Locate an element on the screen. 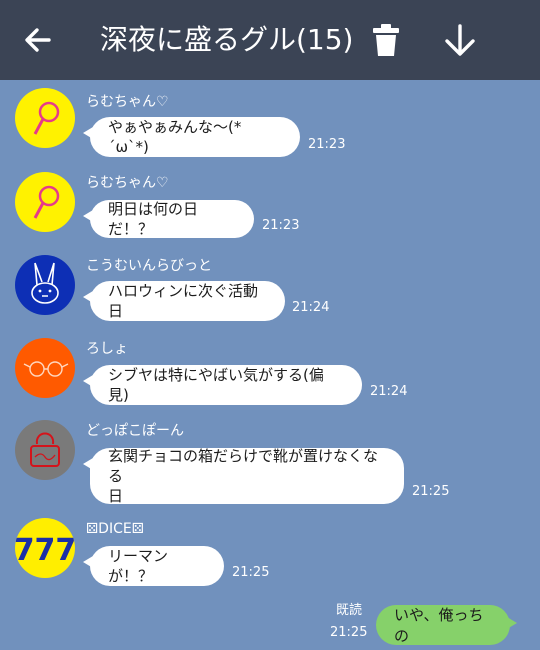 The width and height of the screenshot is (540, 650). message-row: らむちゃん♡ やぁやぁみんな〜(*´ω`*) 21:23 is located at coordinates (270, 126).